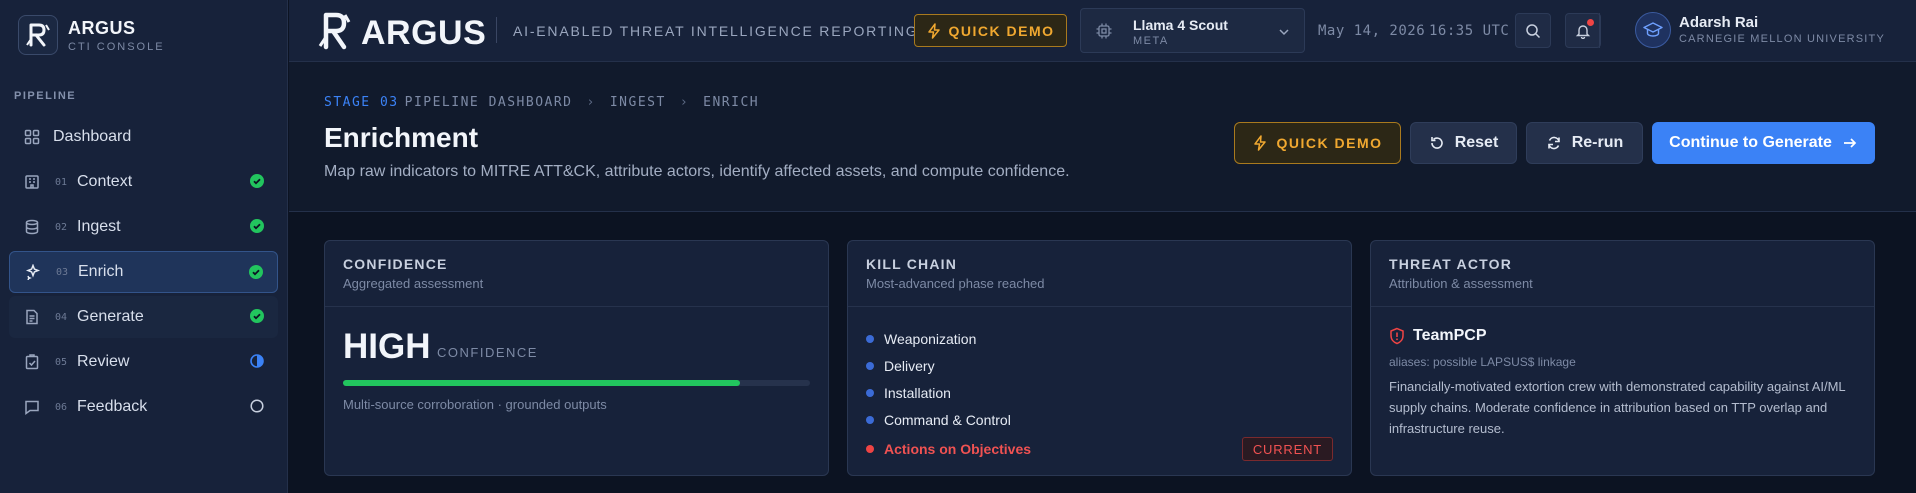 This screenshot has width=1916, height=493. What do you see at coordinates (1099, 449) in the screenshot?
I see `kill-chain-current-phase: Actions on Objectives CURRENT` at bounding box center [1099, 449].